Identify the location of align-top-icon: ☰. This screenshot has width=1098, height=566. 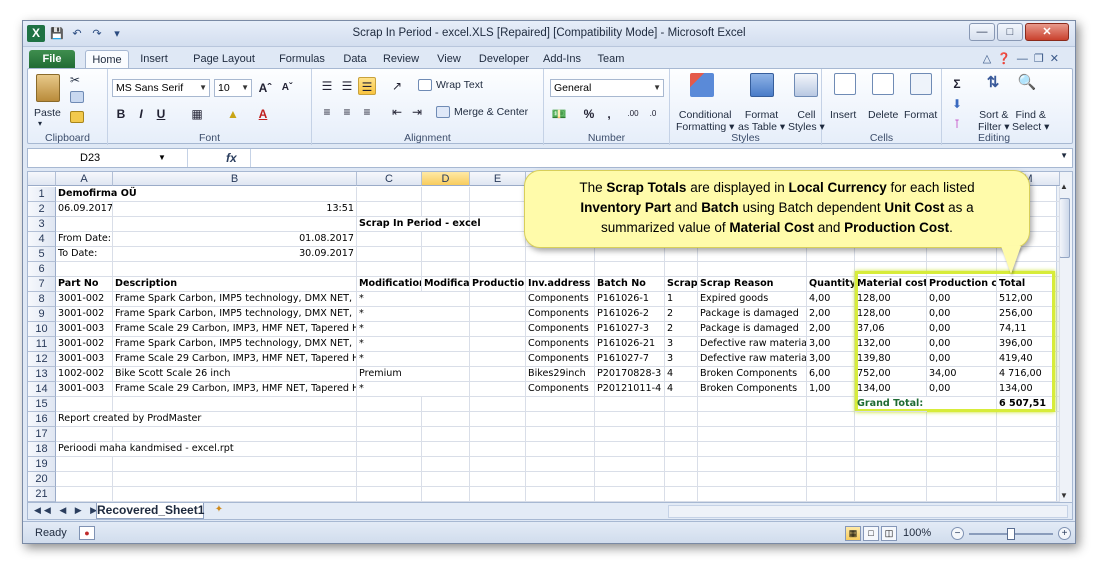
(327, 86).